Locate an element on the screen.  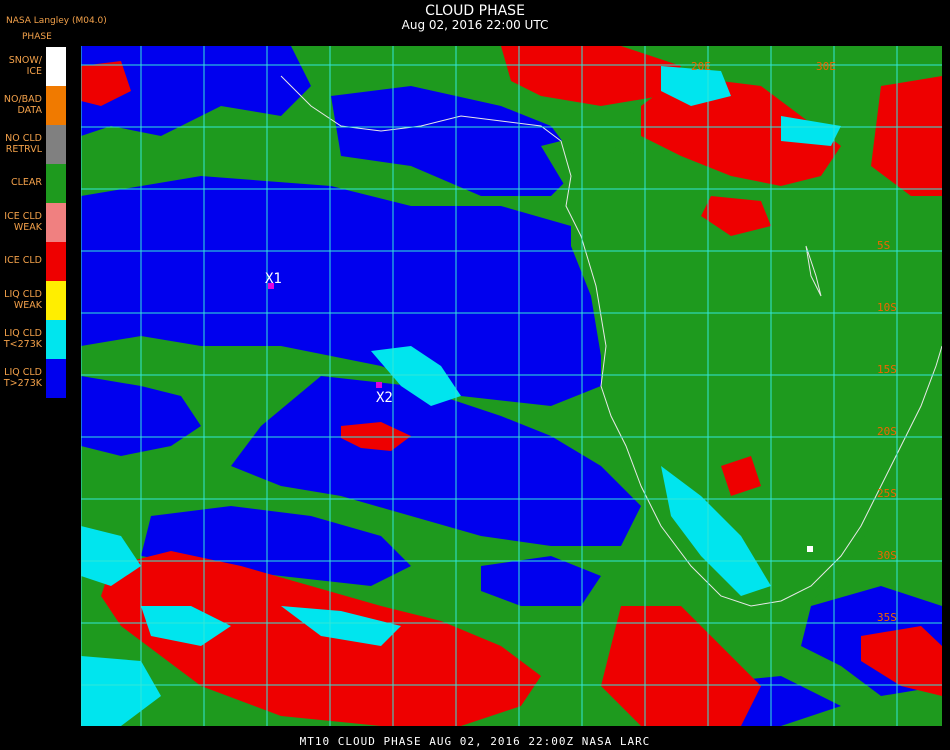
legend-label: NO CLD RETRVL is located at coordinates (23, 144).